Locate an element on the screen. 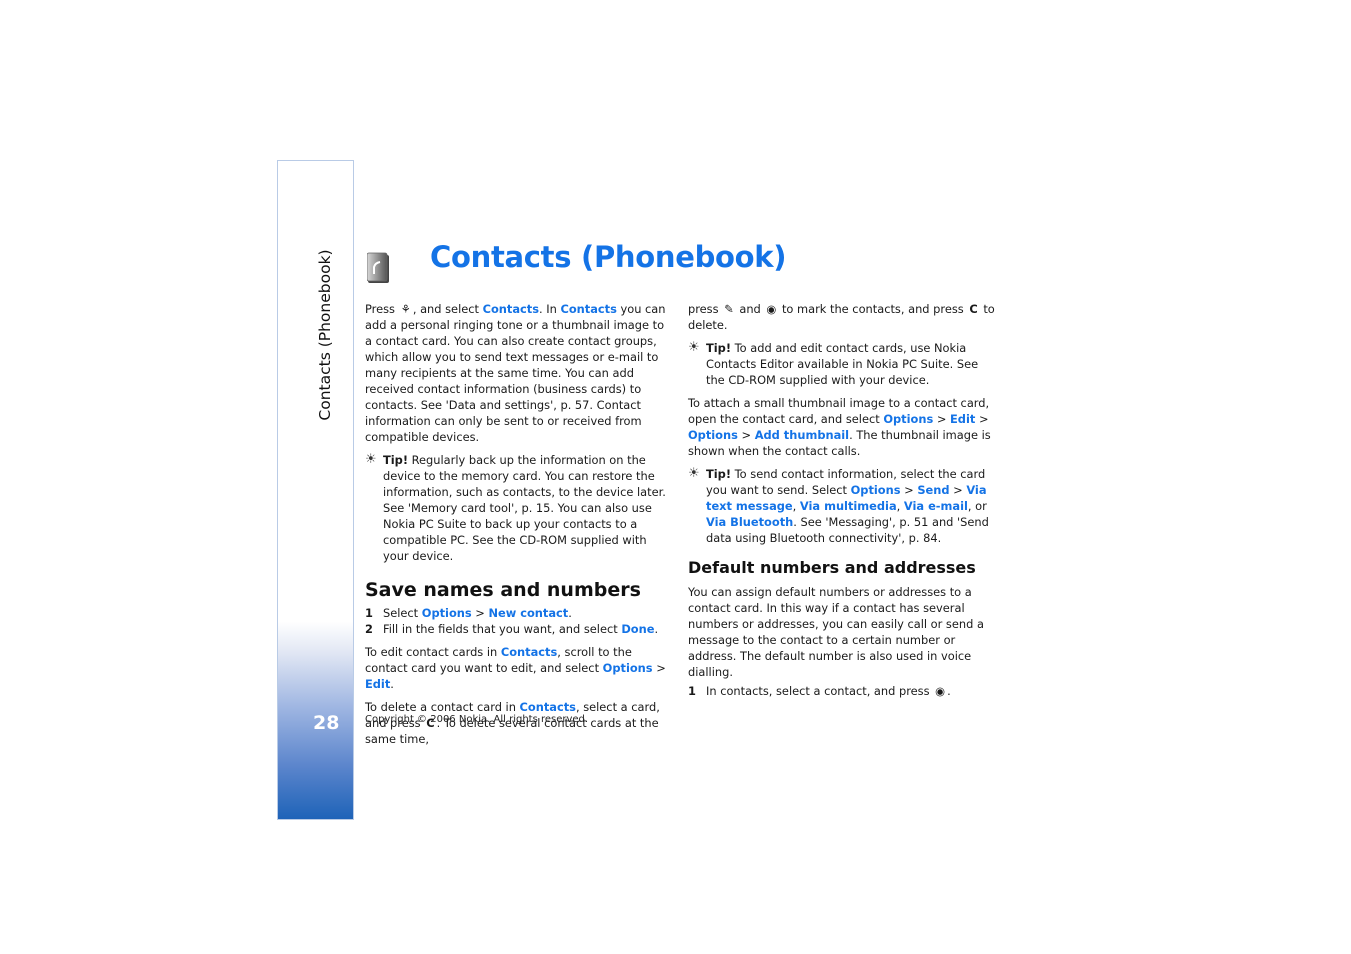  text: , and select is located at coordinates (447, 309).